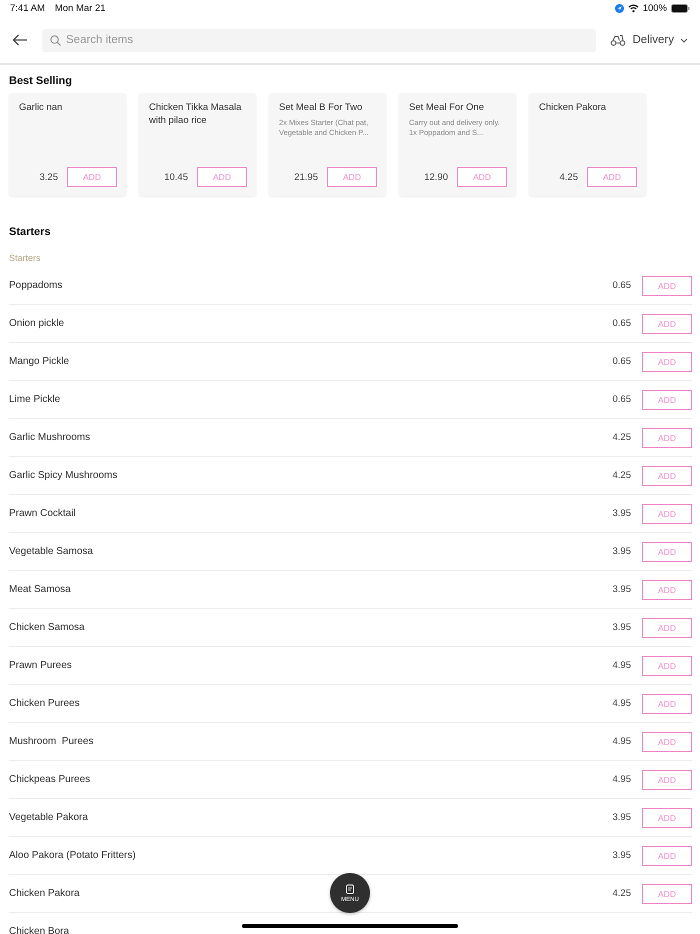 Image resolution: width=700 pixels, height=934 pixels. I want to click on delivery-dropdown: Delivery, so click(649, 40).